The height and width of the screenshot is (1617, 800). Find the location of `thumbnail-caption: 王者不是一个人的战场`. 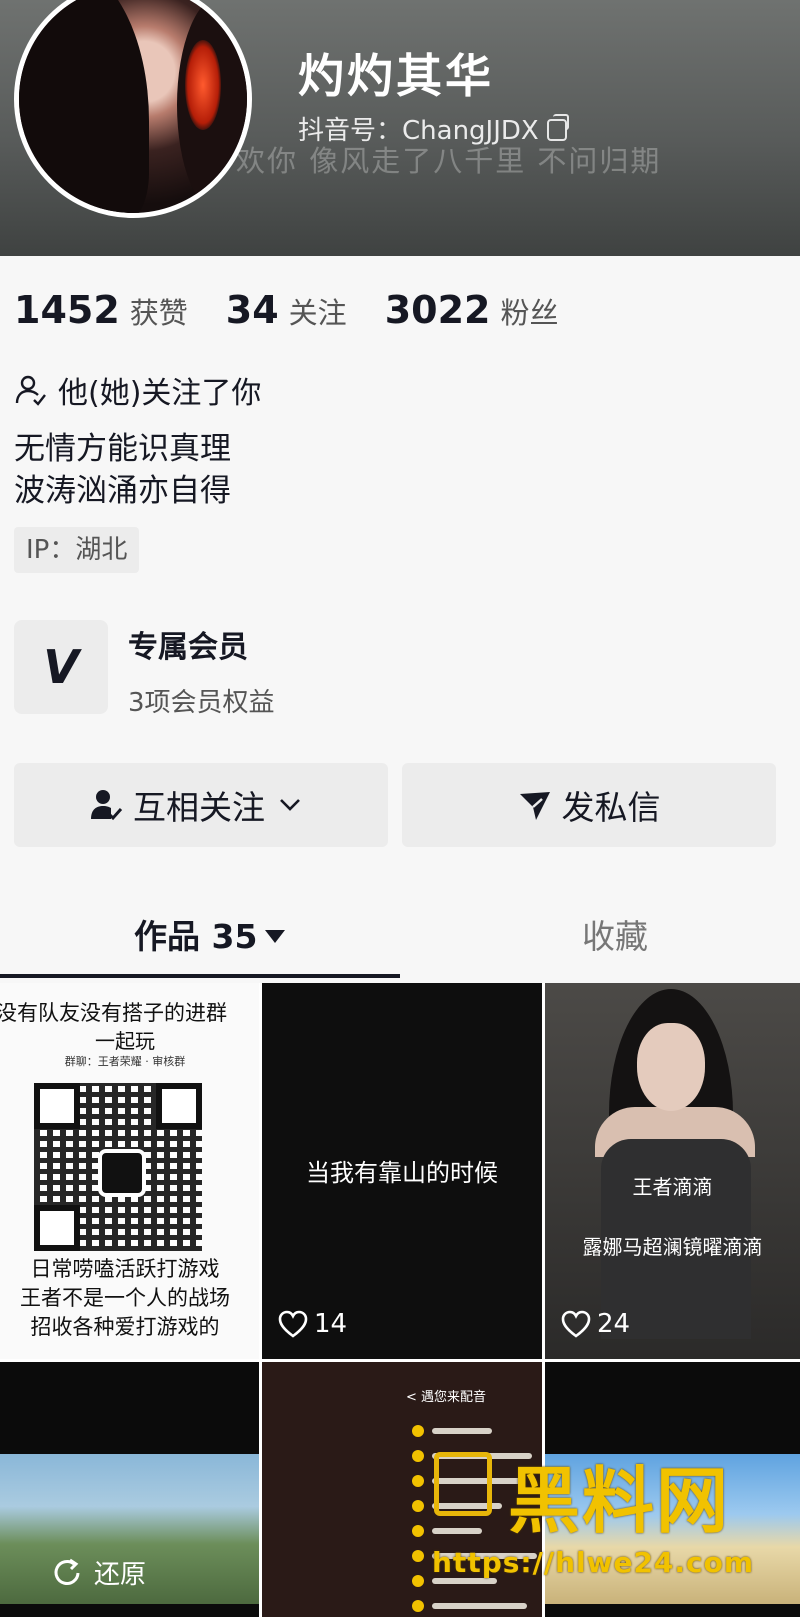

thumbnail-caption: 王者不是一个人的战场 is located at coordinates (125, 1298).